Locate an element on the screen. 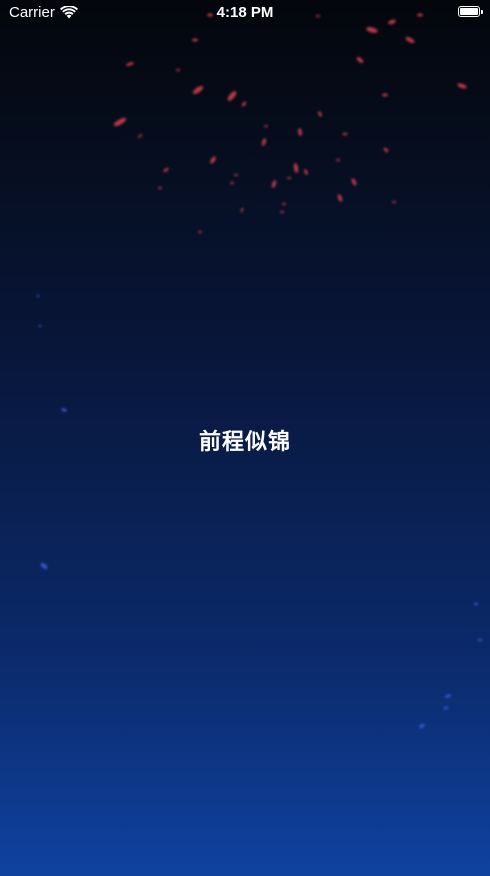 This screenshot has width=490, height=876. battery-icon is located at coordinates (470, 11).